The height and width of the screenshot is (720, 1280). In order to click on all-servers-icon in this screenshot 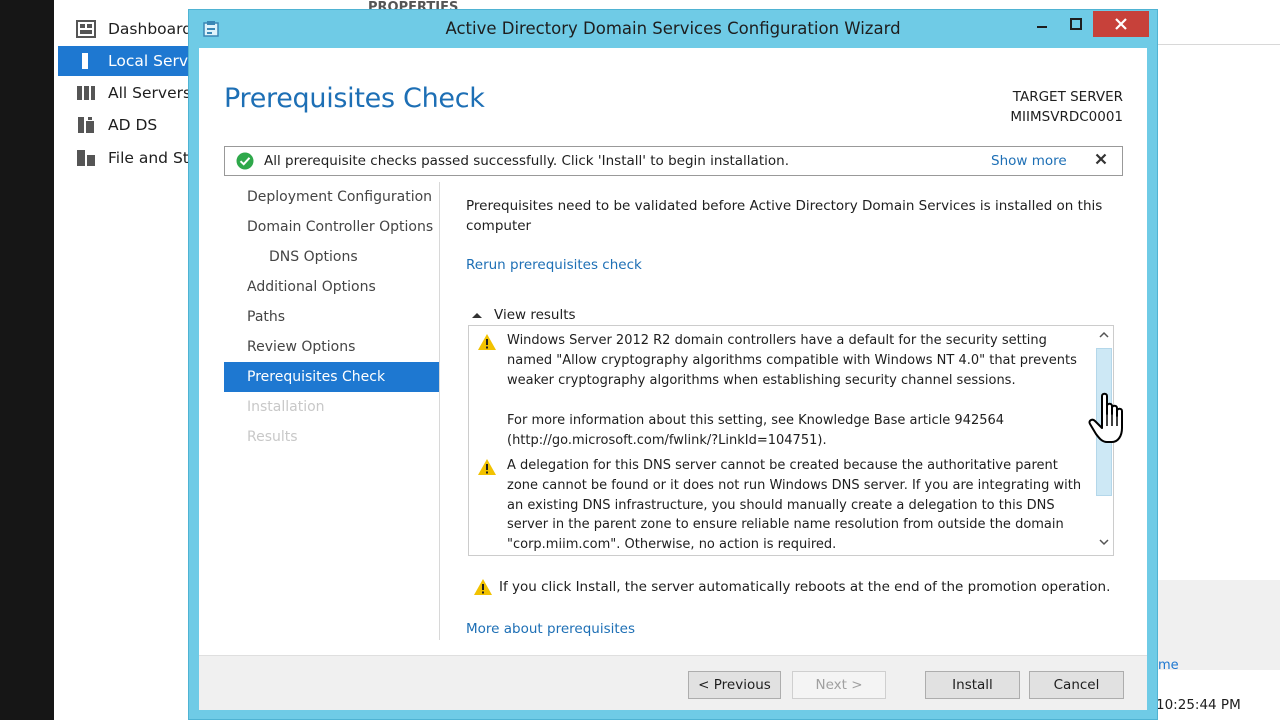, I will do `click(86, 93)`.